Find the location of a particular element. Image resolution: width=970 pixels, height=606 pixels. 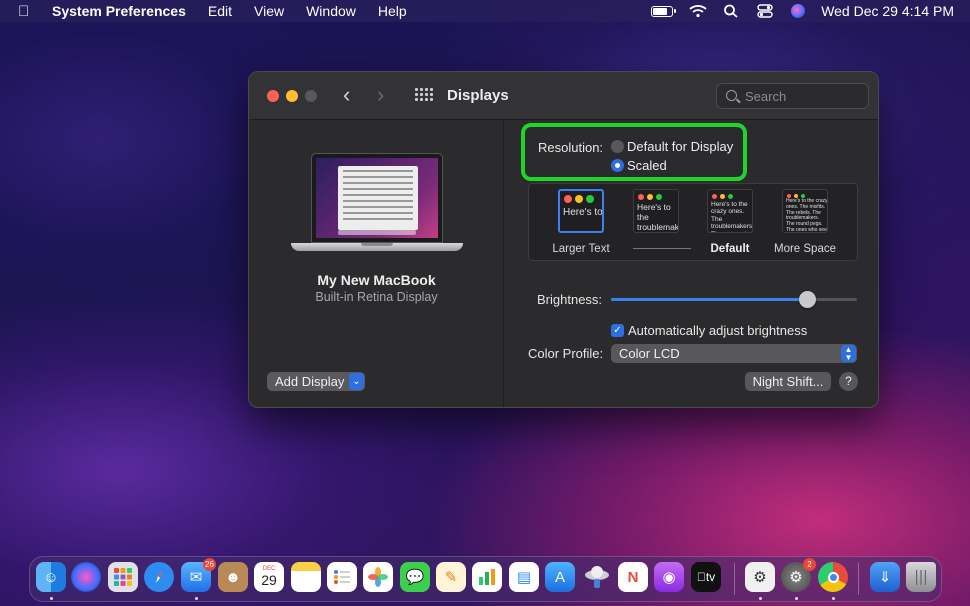

menu-edit: Edit is located at coordinates (220, 11).